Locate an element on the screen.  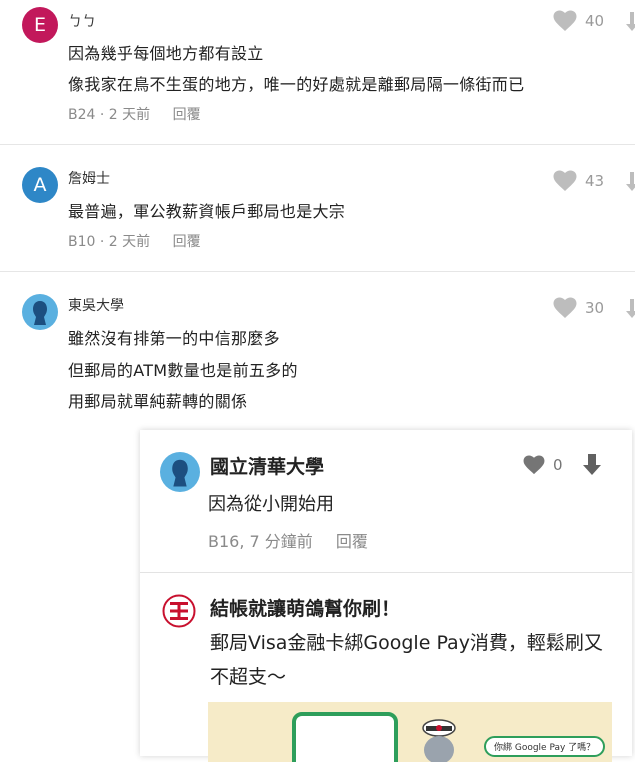
like-button: 0 is located at coordinates (543, 465).